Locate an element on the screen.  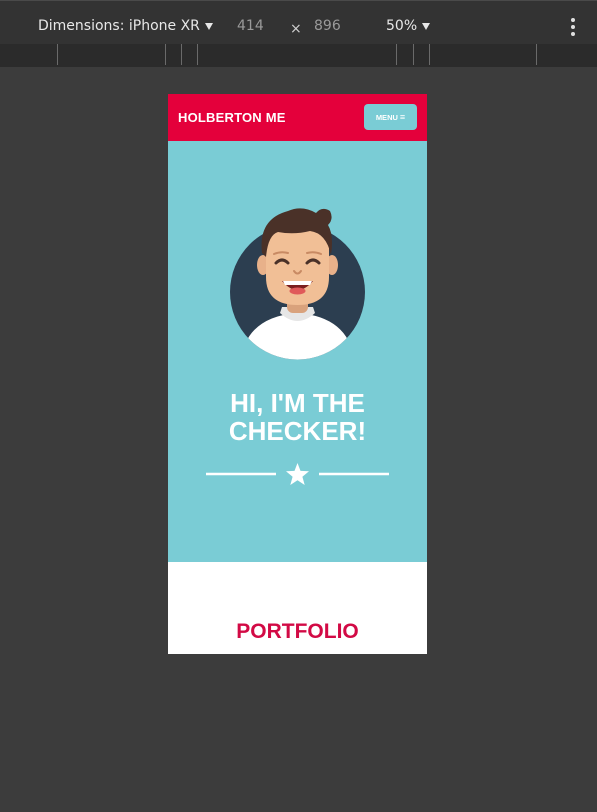
avatar-tongue is located at coordinates (297, 291).